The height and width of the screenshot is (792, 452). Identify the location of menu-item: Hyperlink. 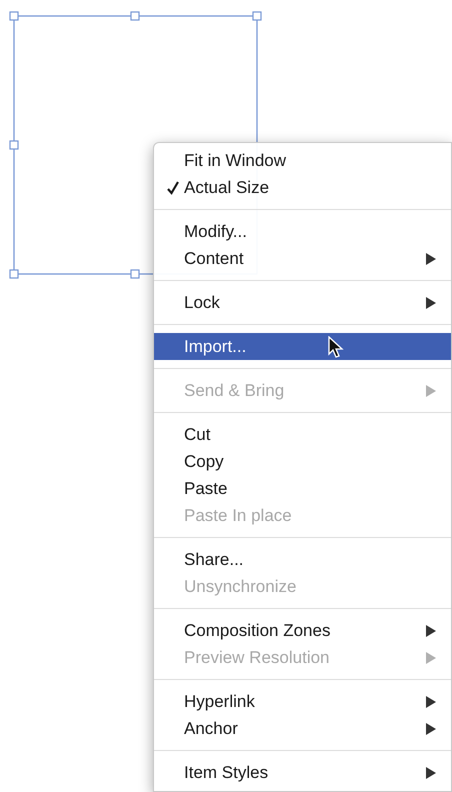
(302, 701).